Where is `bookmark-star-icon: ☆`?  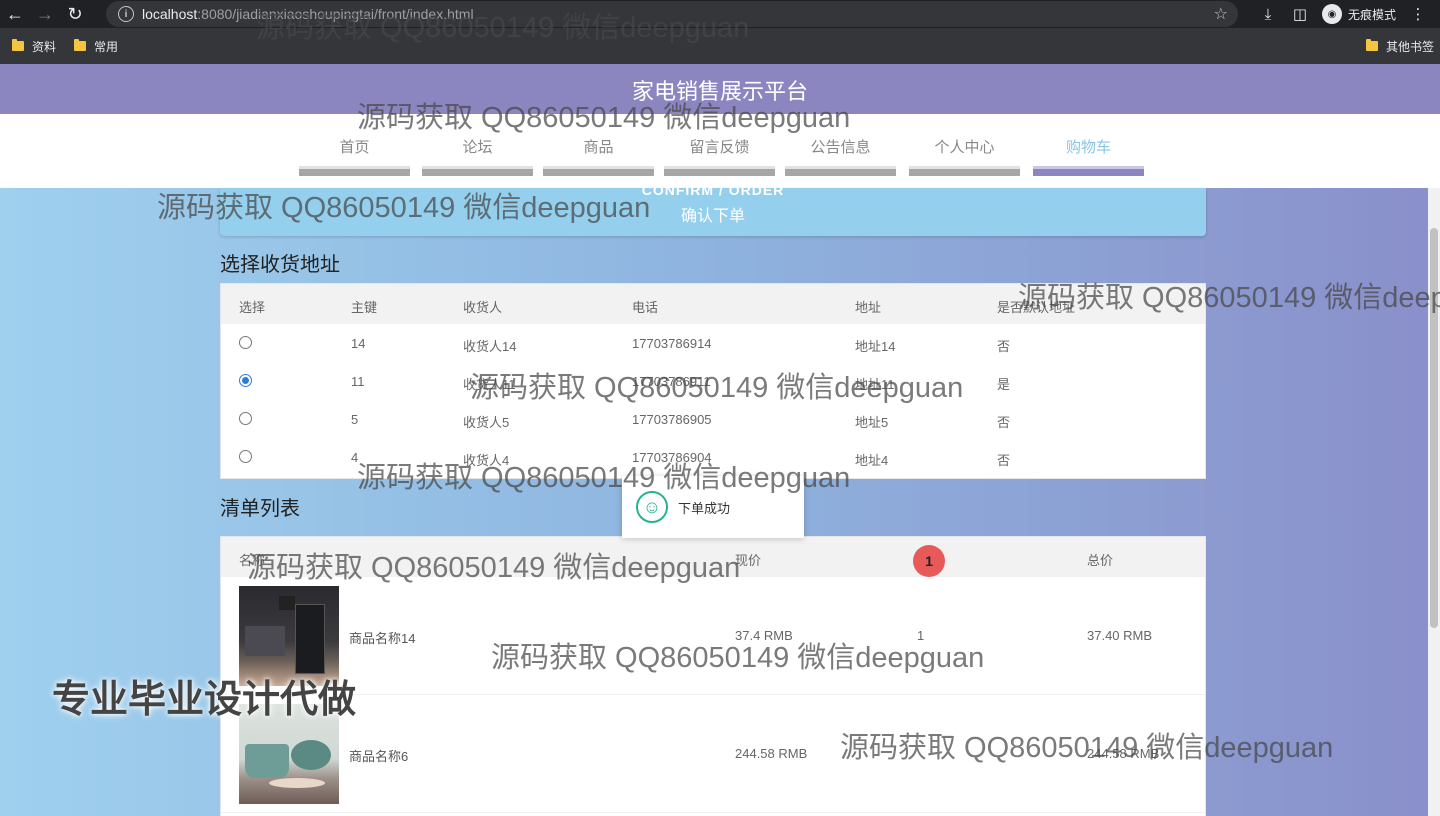
bookmark-star-icon: ☆ is located at coordinates (1221, 14).